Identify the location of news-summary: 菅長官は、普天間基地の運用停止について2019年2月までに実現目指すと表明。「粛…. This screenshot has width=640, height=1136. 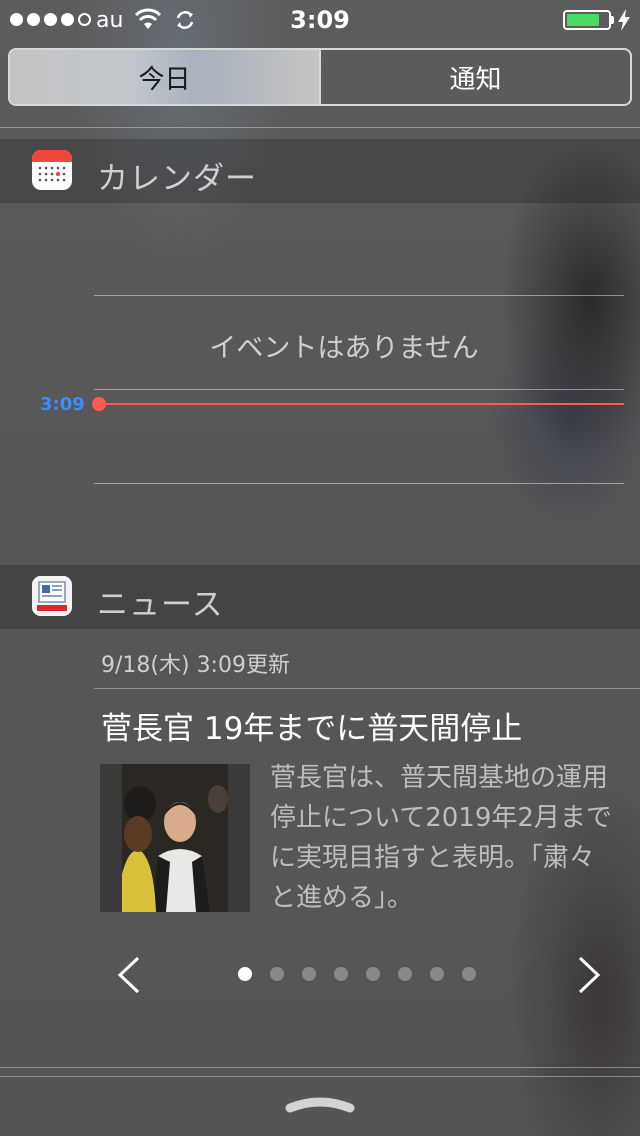
(445, 838).